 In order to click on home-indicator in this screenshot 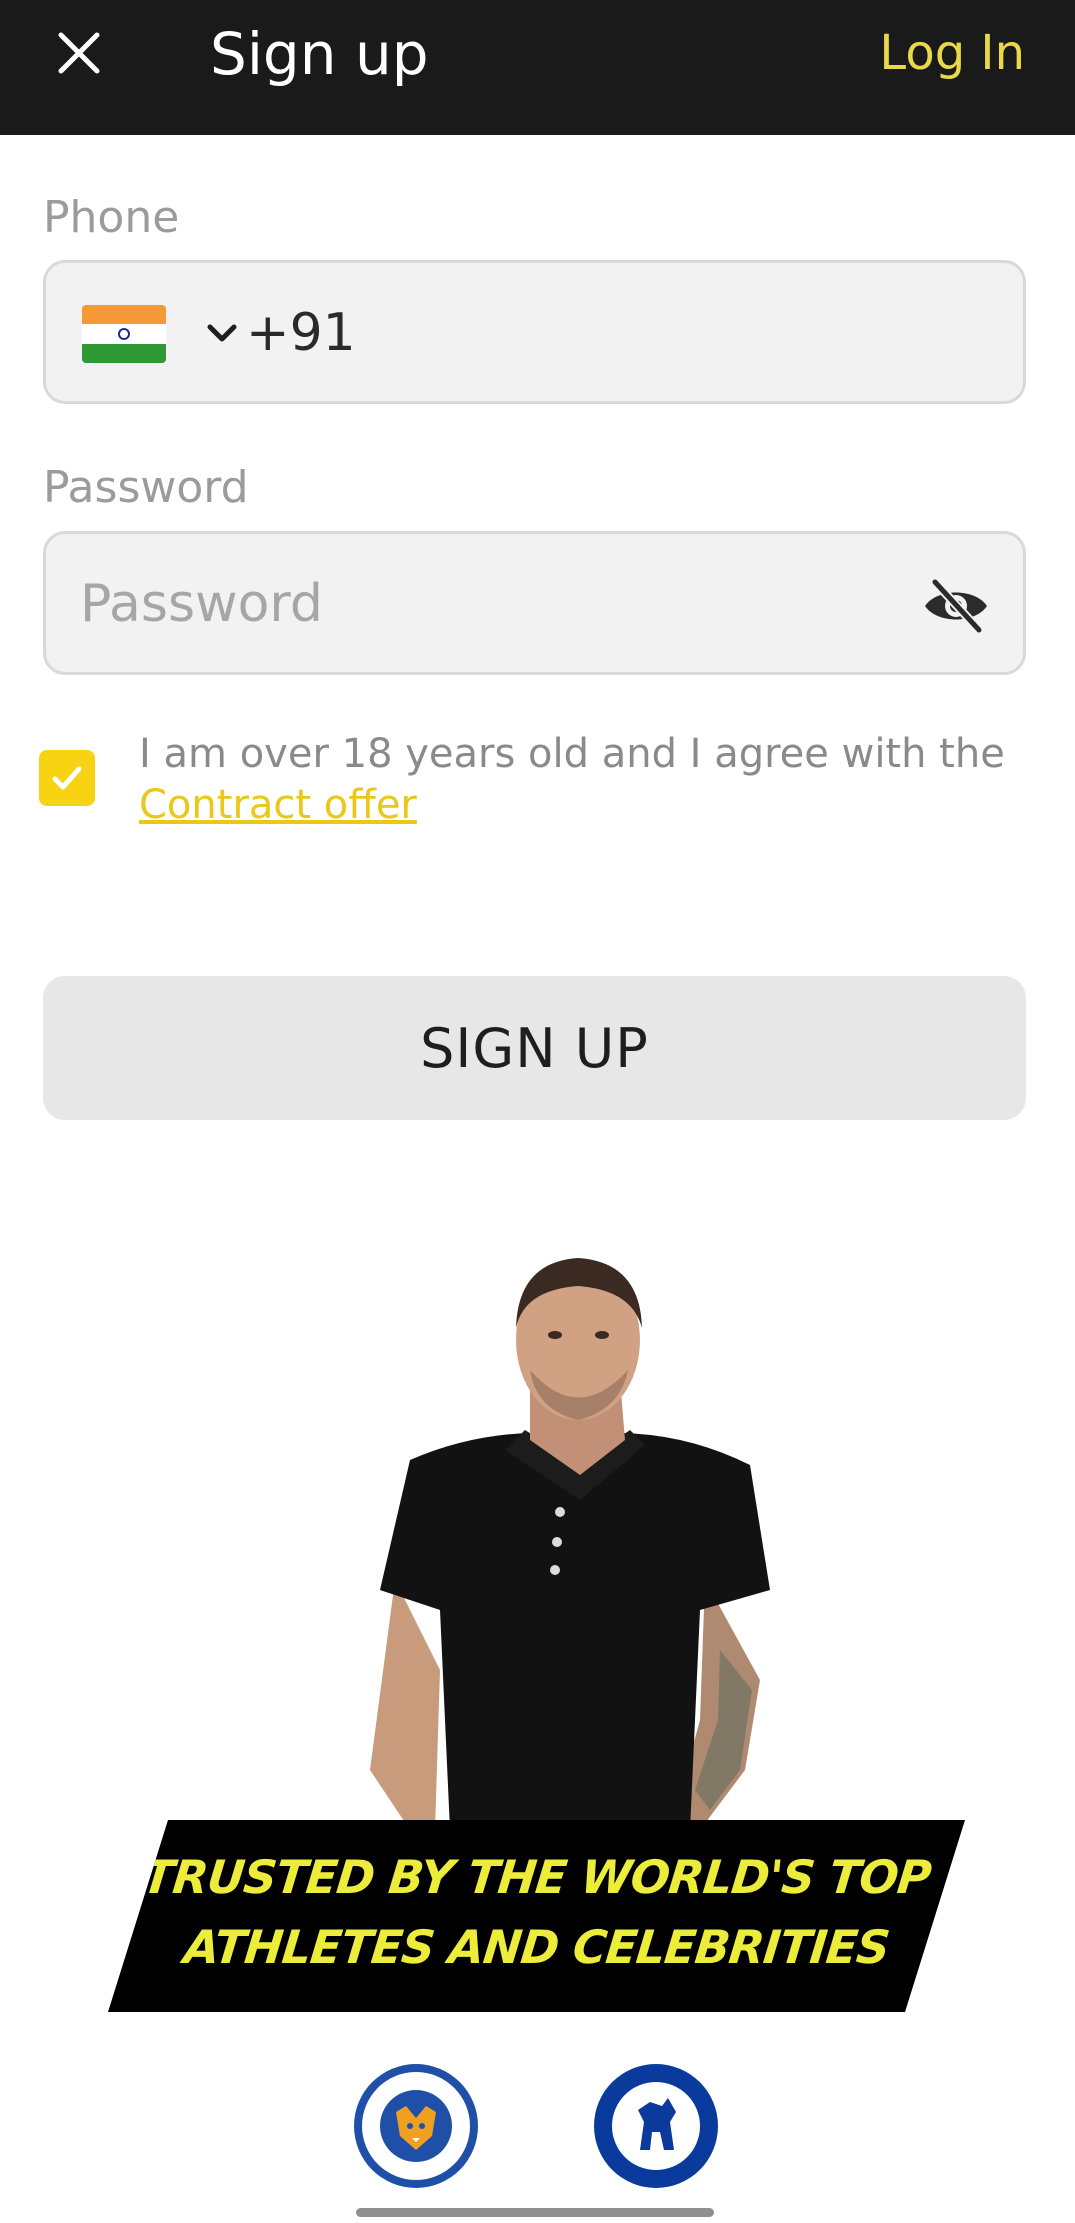, I will do `click(535, 2212)`.